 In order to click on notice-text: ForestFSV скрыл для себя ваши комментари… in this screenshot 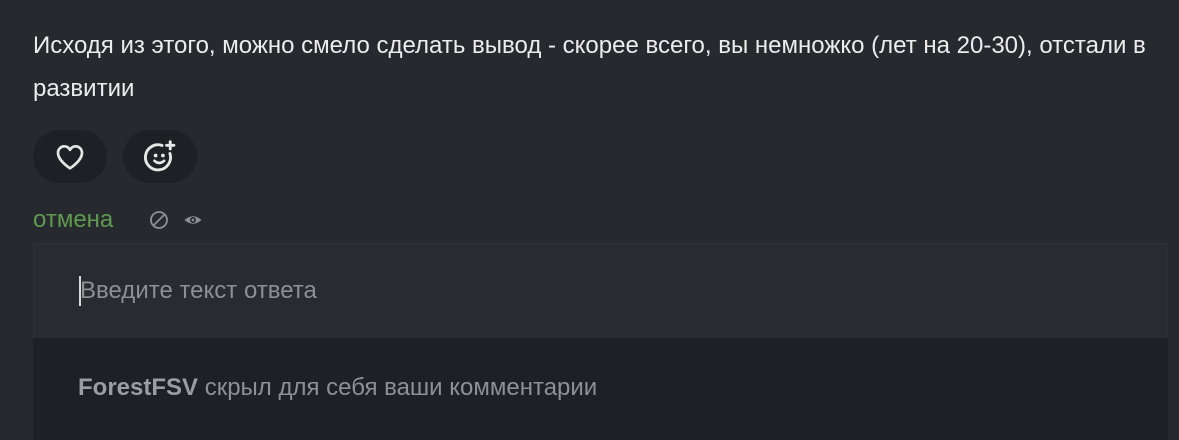, I will do `click(337, 388)`.